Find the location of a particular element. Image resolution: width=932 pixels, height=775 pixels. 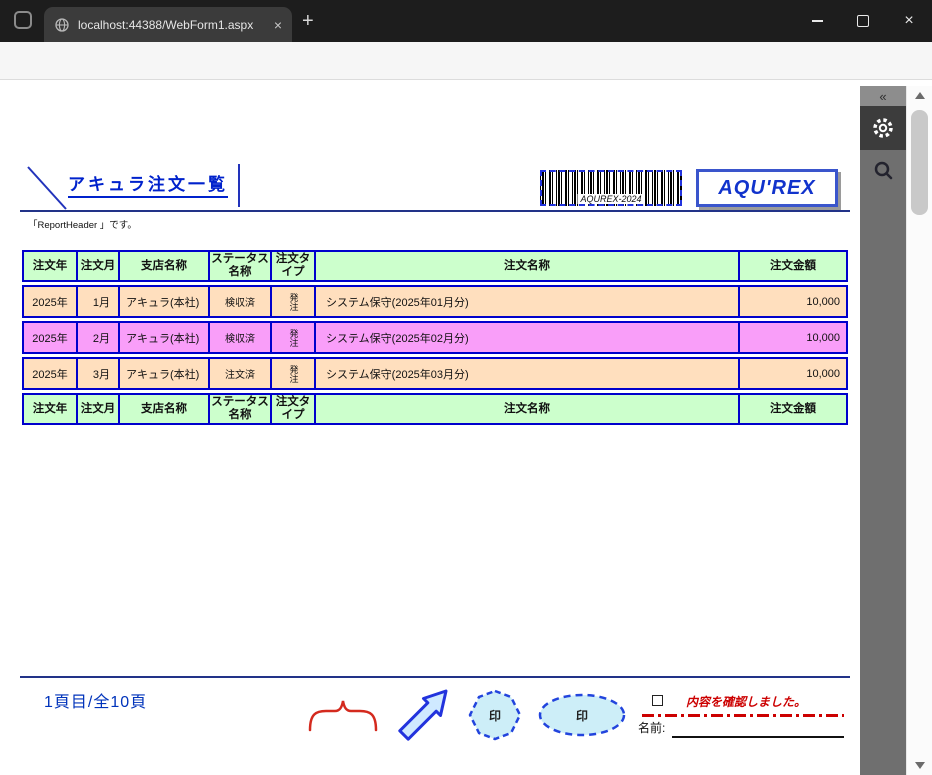

sidebar-search-button is located at coordinates (883, 170).